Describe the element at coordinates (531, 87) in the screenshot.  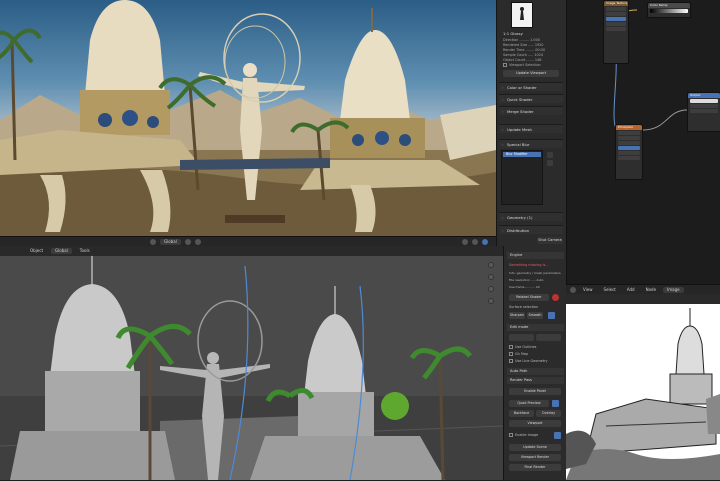
I see `section-color-shader: Color or Shader` at that location.